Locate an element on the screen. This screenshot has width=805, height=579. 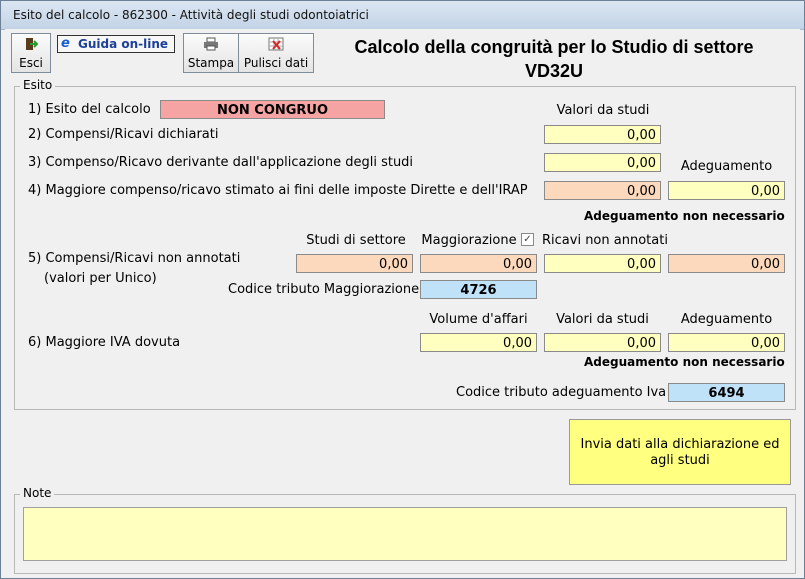
exit-label: Esci is located at coordinates (31, 63).